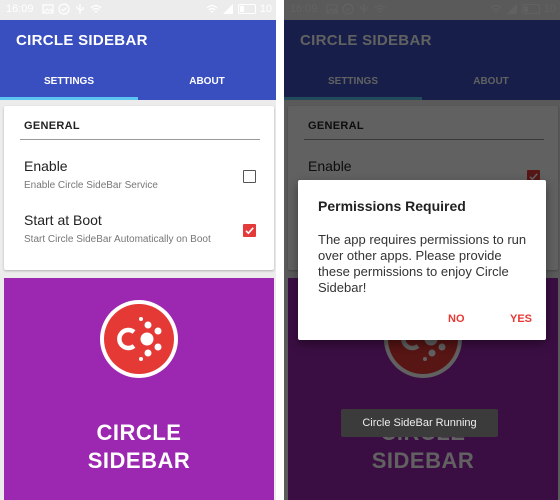 The width and height of the screenshot is (560, 500). I want to click on boot-checkbox, so click(249, 230).